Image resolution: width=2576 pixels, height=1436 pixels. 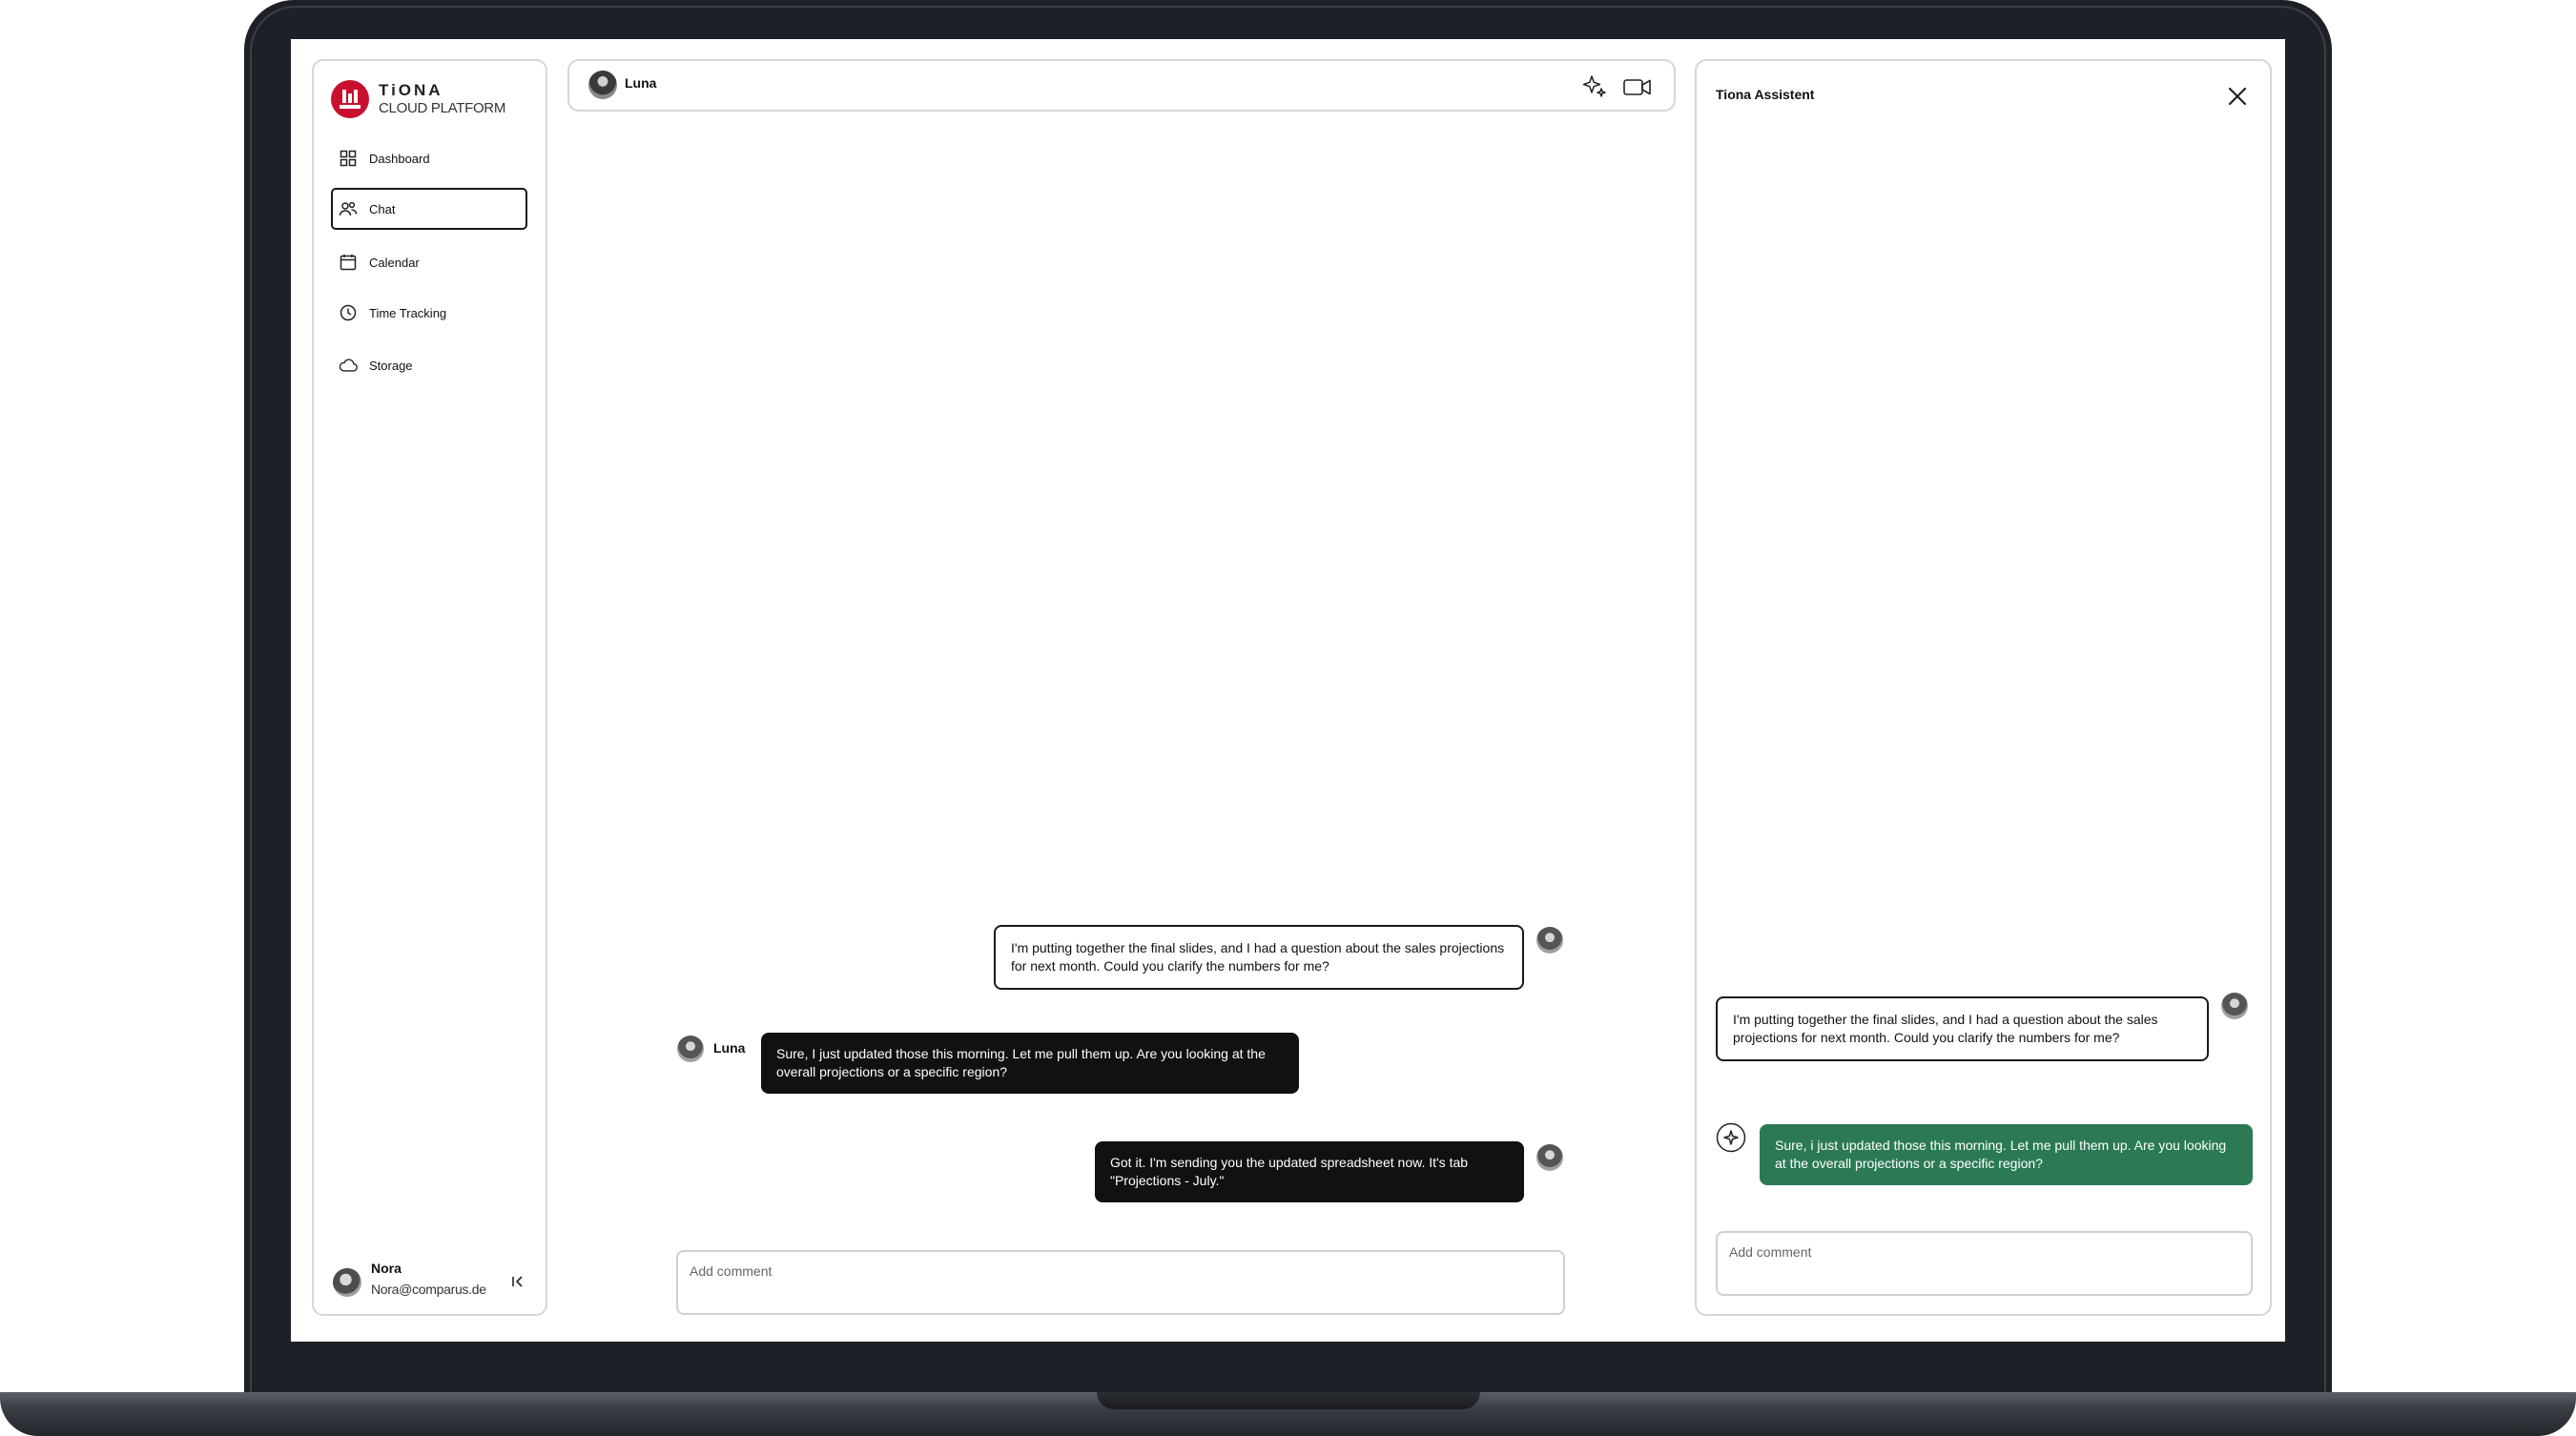 What do you see at coordinates (429, 209) in the screenshot?
I see `sidebar-item-chat: Chat` at bounding box center [429, 209].